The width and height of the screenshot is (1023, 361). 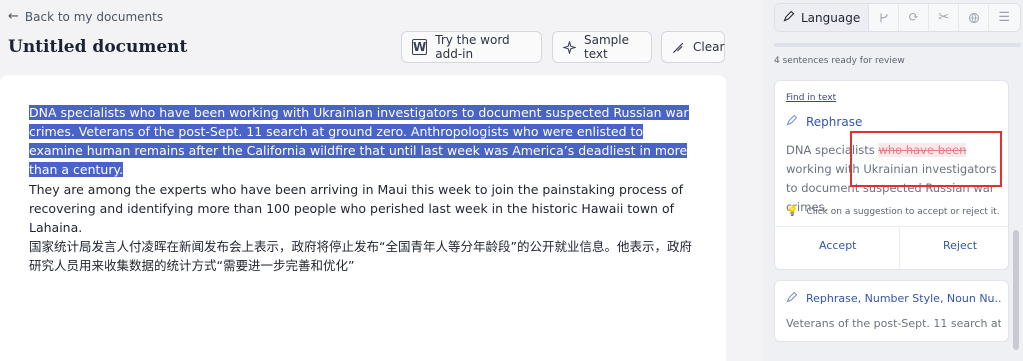 I want to click on scissors-icon: ✂, so click(x=944, y=17).